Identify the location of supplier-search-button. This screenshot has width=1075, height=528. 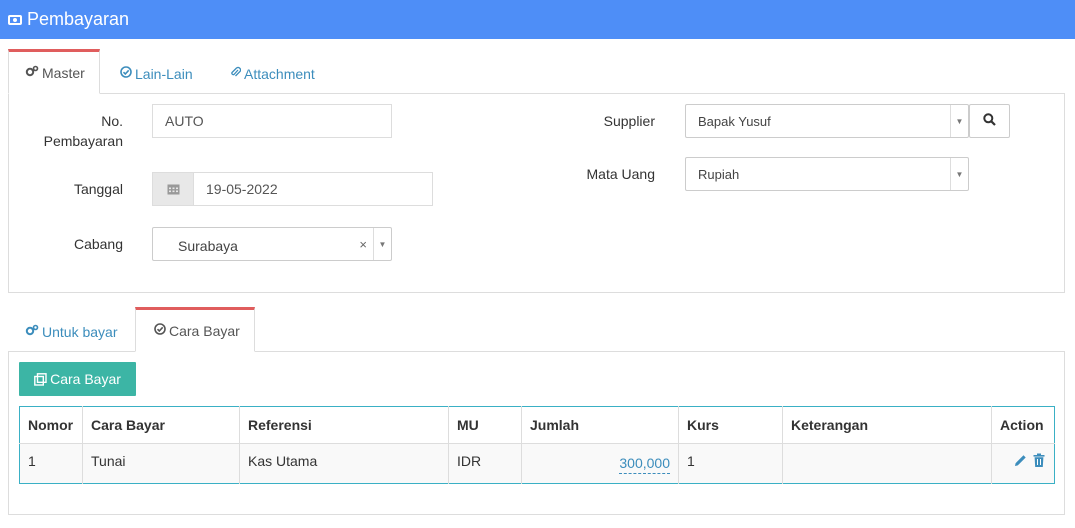
(989, 121).